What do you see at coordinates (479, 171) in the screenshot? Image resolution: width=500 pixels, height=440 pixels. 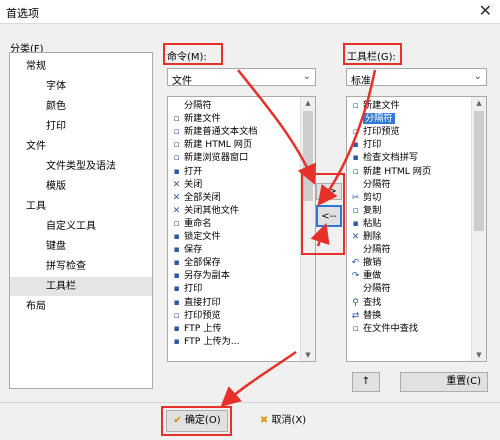 I see `scroll-thumb` at bounding box center [479, 171].